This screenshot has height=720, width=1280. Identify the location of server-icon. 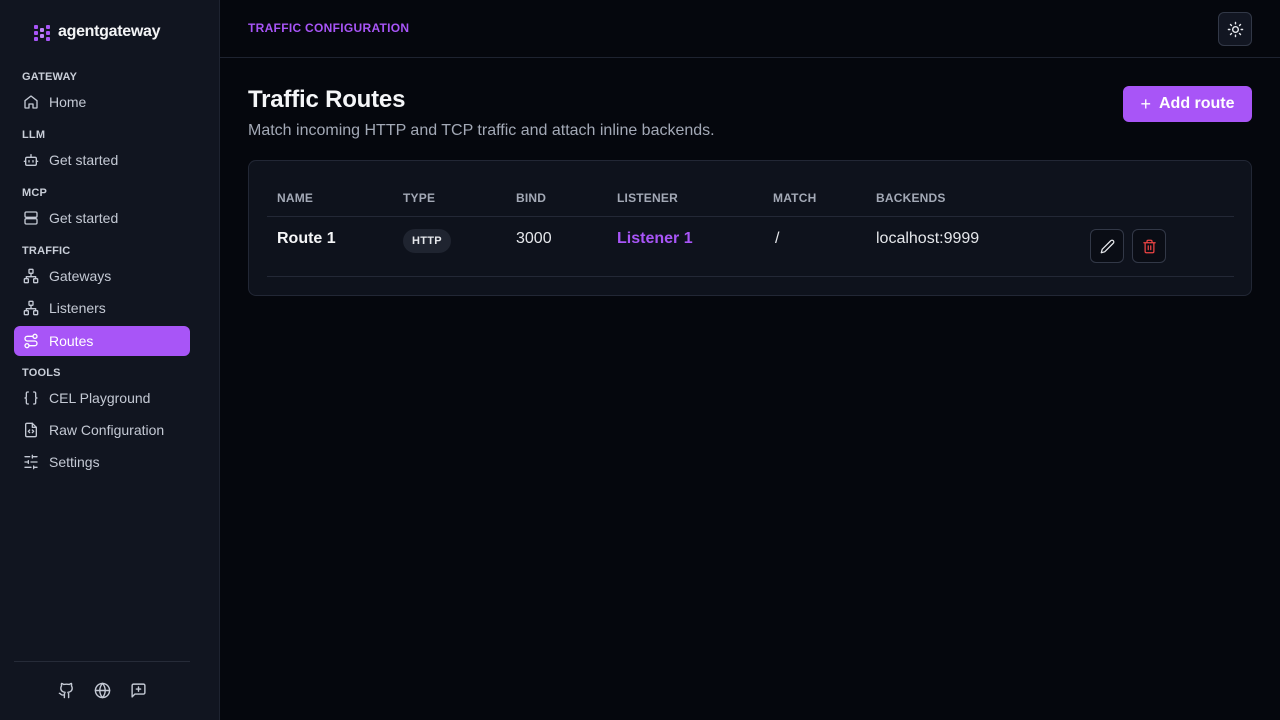
(31, 218).